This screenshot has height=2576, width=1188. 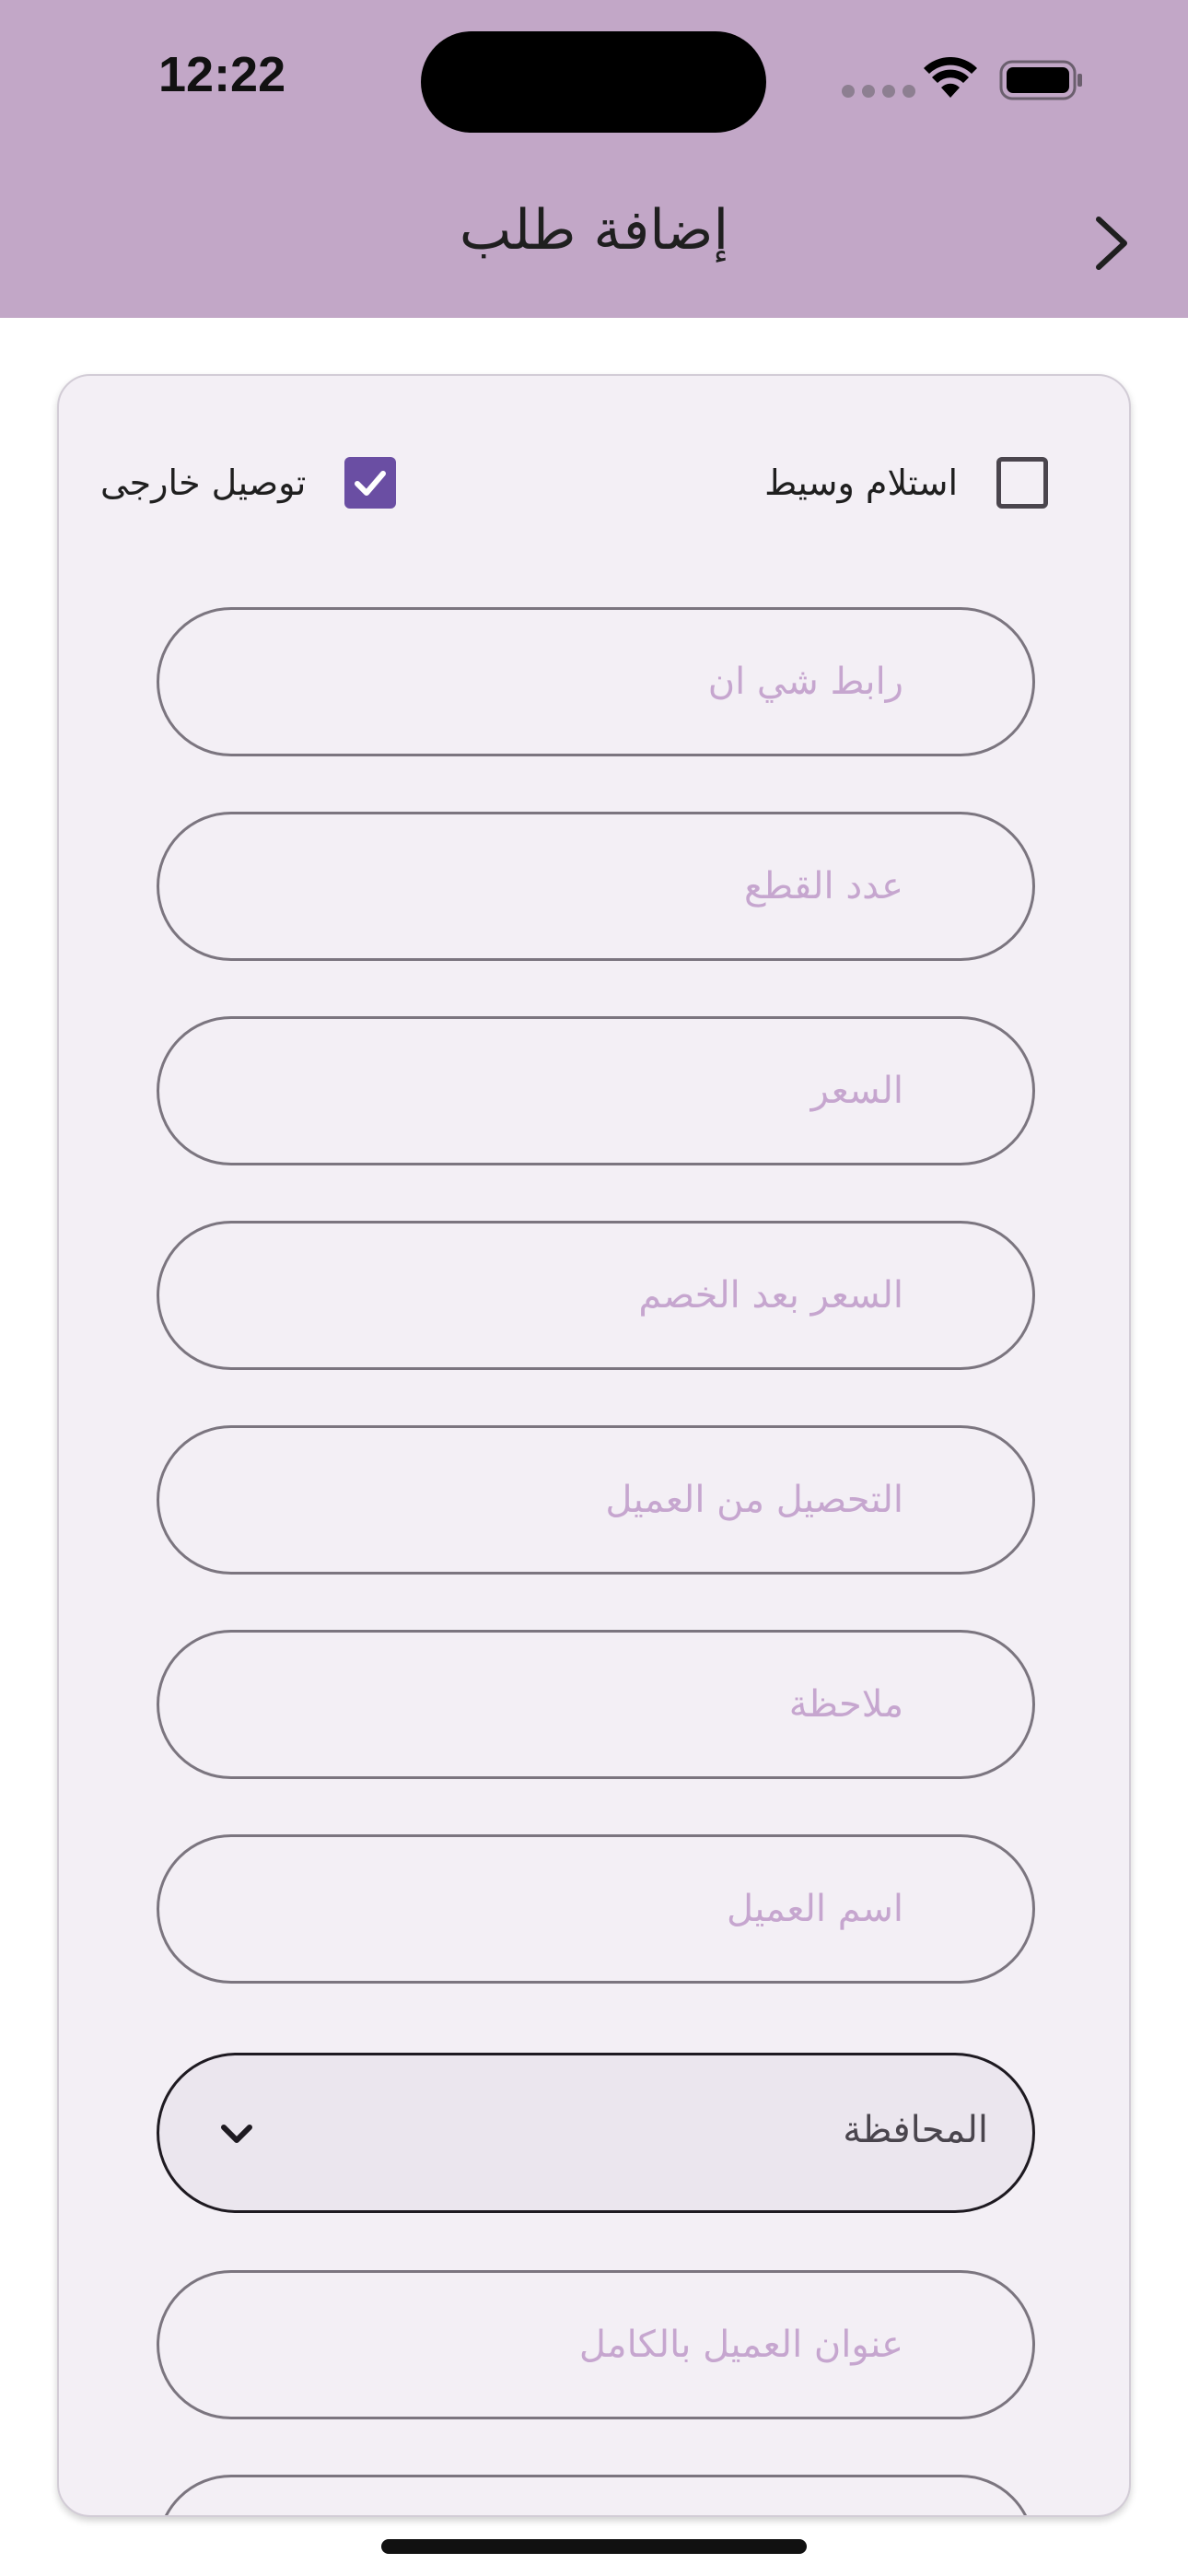 What do you see at coordinates (593, 82) in the screenshot?
I see `dynamic-island` at bounding box center [593, 82].